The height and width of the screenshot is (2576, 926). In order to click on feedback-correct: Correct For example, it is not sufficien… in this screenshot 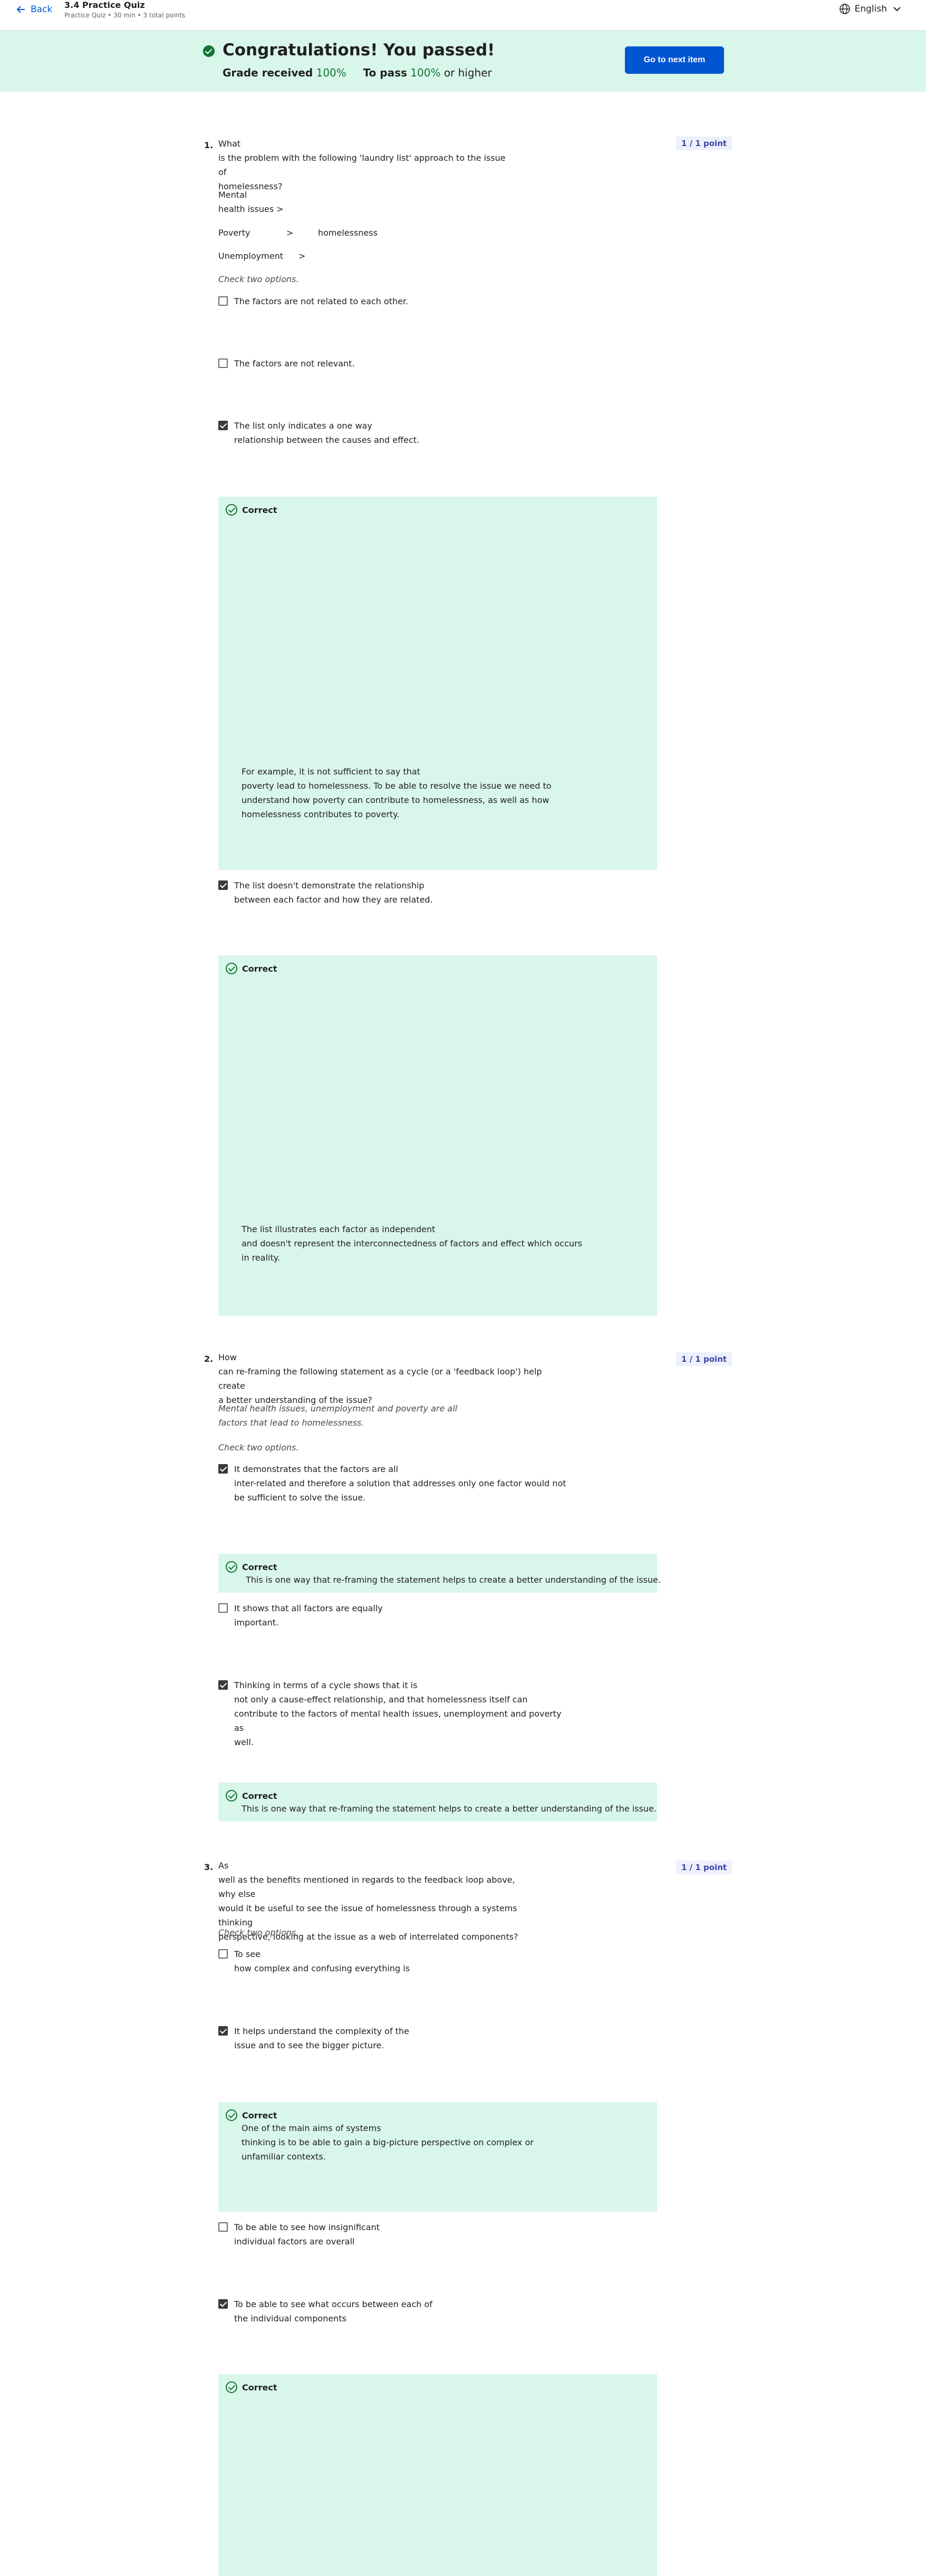, I will do `click(437, 683)`.